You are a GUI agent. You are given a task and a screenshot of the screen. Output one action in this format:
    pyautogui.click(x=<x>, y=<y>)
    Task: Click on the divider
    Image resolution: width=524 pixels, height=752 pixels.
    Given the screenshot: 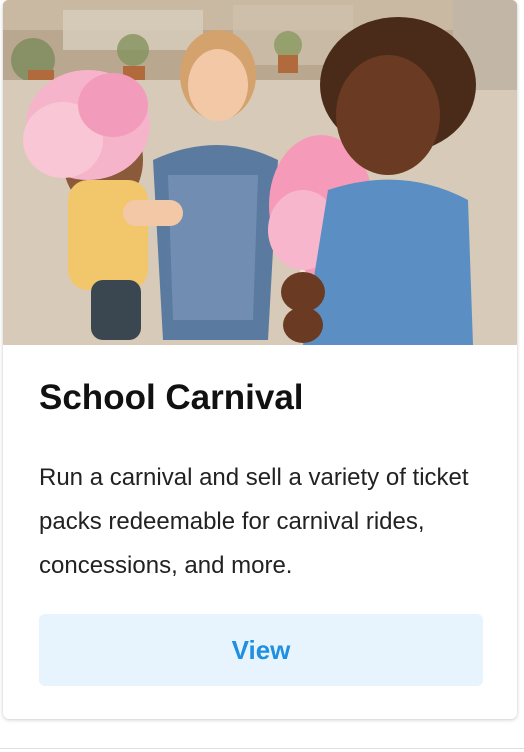 What is the action you would take?
    pyautogui.click(x=262, y=748)
    